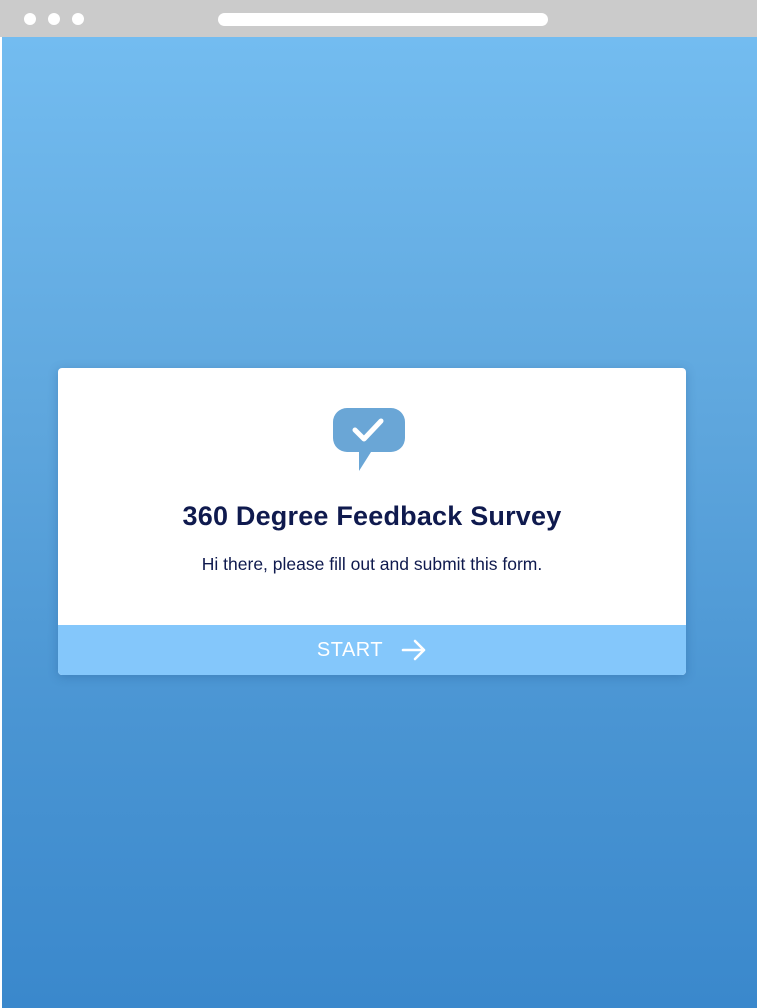  What do you see at coordinates (383, 19) in the screenshot?
I see `address-bar` at bounding box center [383, 19].